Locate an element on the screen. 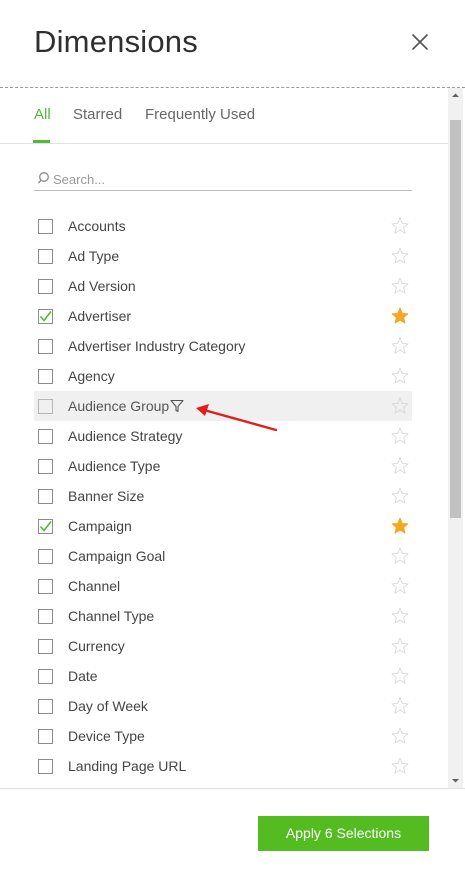 Image resolution: width=465 pixels, height=875 pixels. scroll-up-icon is located at coordinates (455, 95).